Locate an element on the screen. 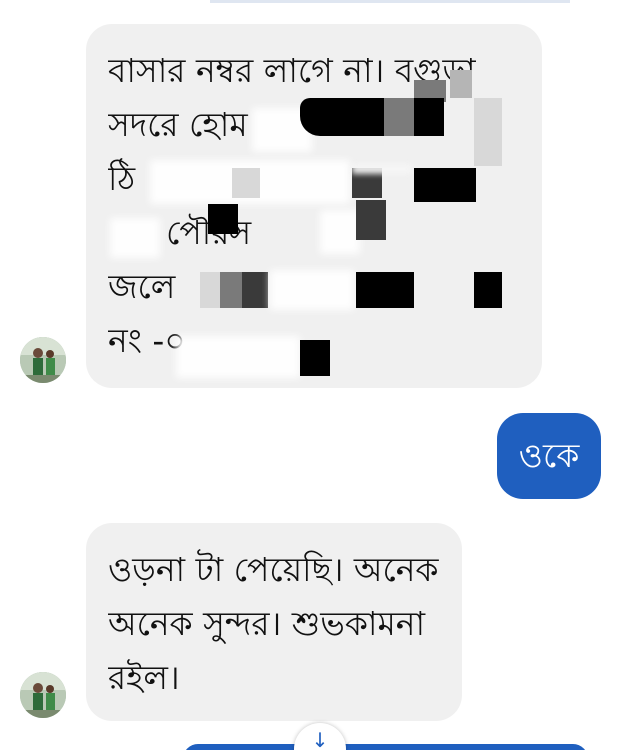 The width and height of the screenshot is (640, 750). message-line: অনেক সুন্দর। শুভকামনা is located at coordinates (267, 623).